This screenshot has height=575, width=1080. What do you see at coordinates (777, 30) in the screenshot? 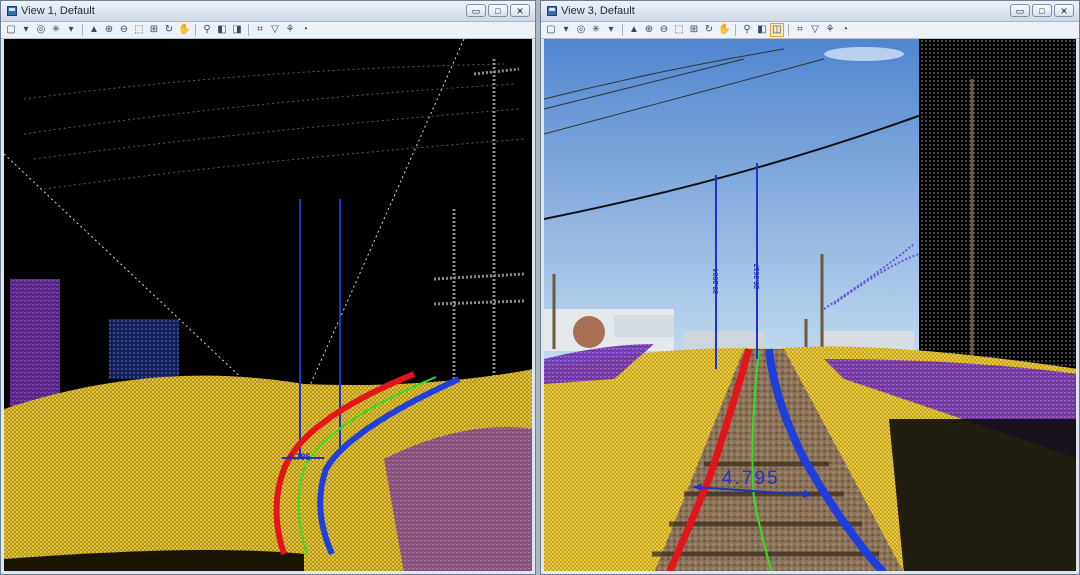
I see `toggle-camera-icon: ◫` at bounding box center [777, 30].